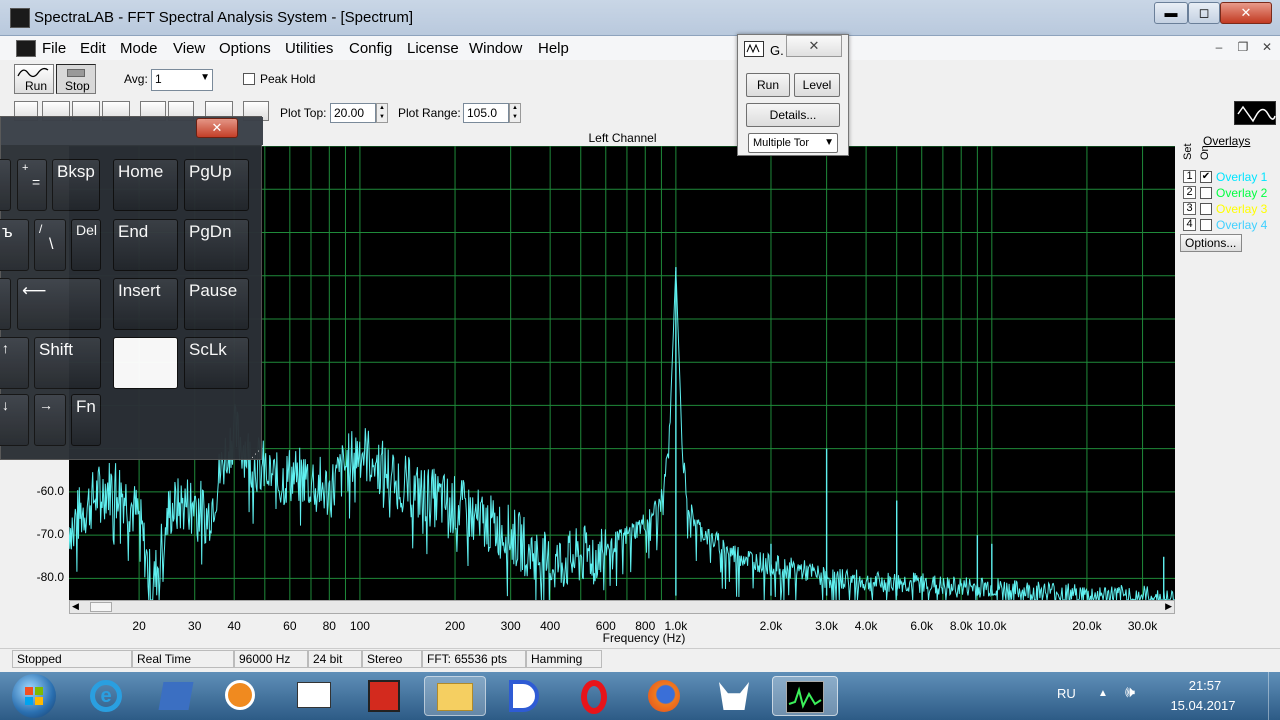  Describe the element at coordinates (256, 454) in the screenshot. I see `resize-grip-icon: ⋰` at that location.